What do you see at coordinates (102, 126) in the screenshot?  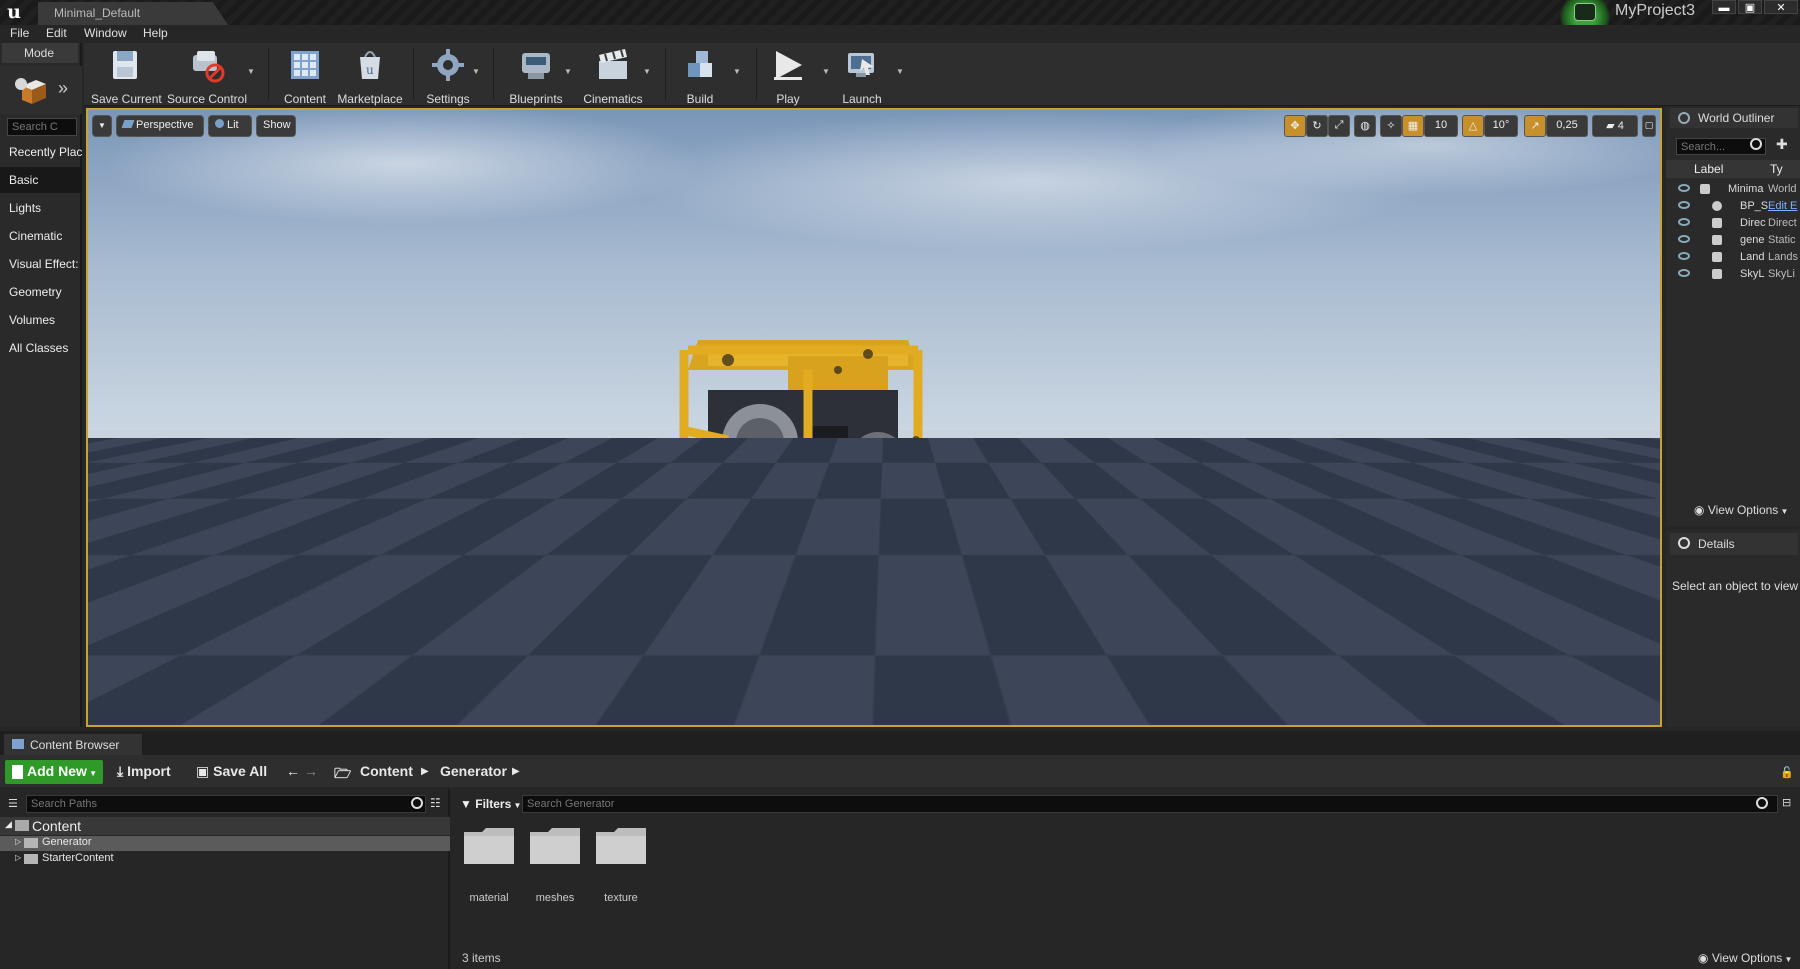 I see `viewport-options-dropdown: ▼` at bounding box center [102, 126].